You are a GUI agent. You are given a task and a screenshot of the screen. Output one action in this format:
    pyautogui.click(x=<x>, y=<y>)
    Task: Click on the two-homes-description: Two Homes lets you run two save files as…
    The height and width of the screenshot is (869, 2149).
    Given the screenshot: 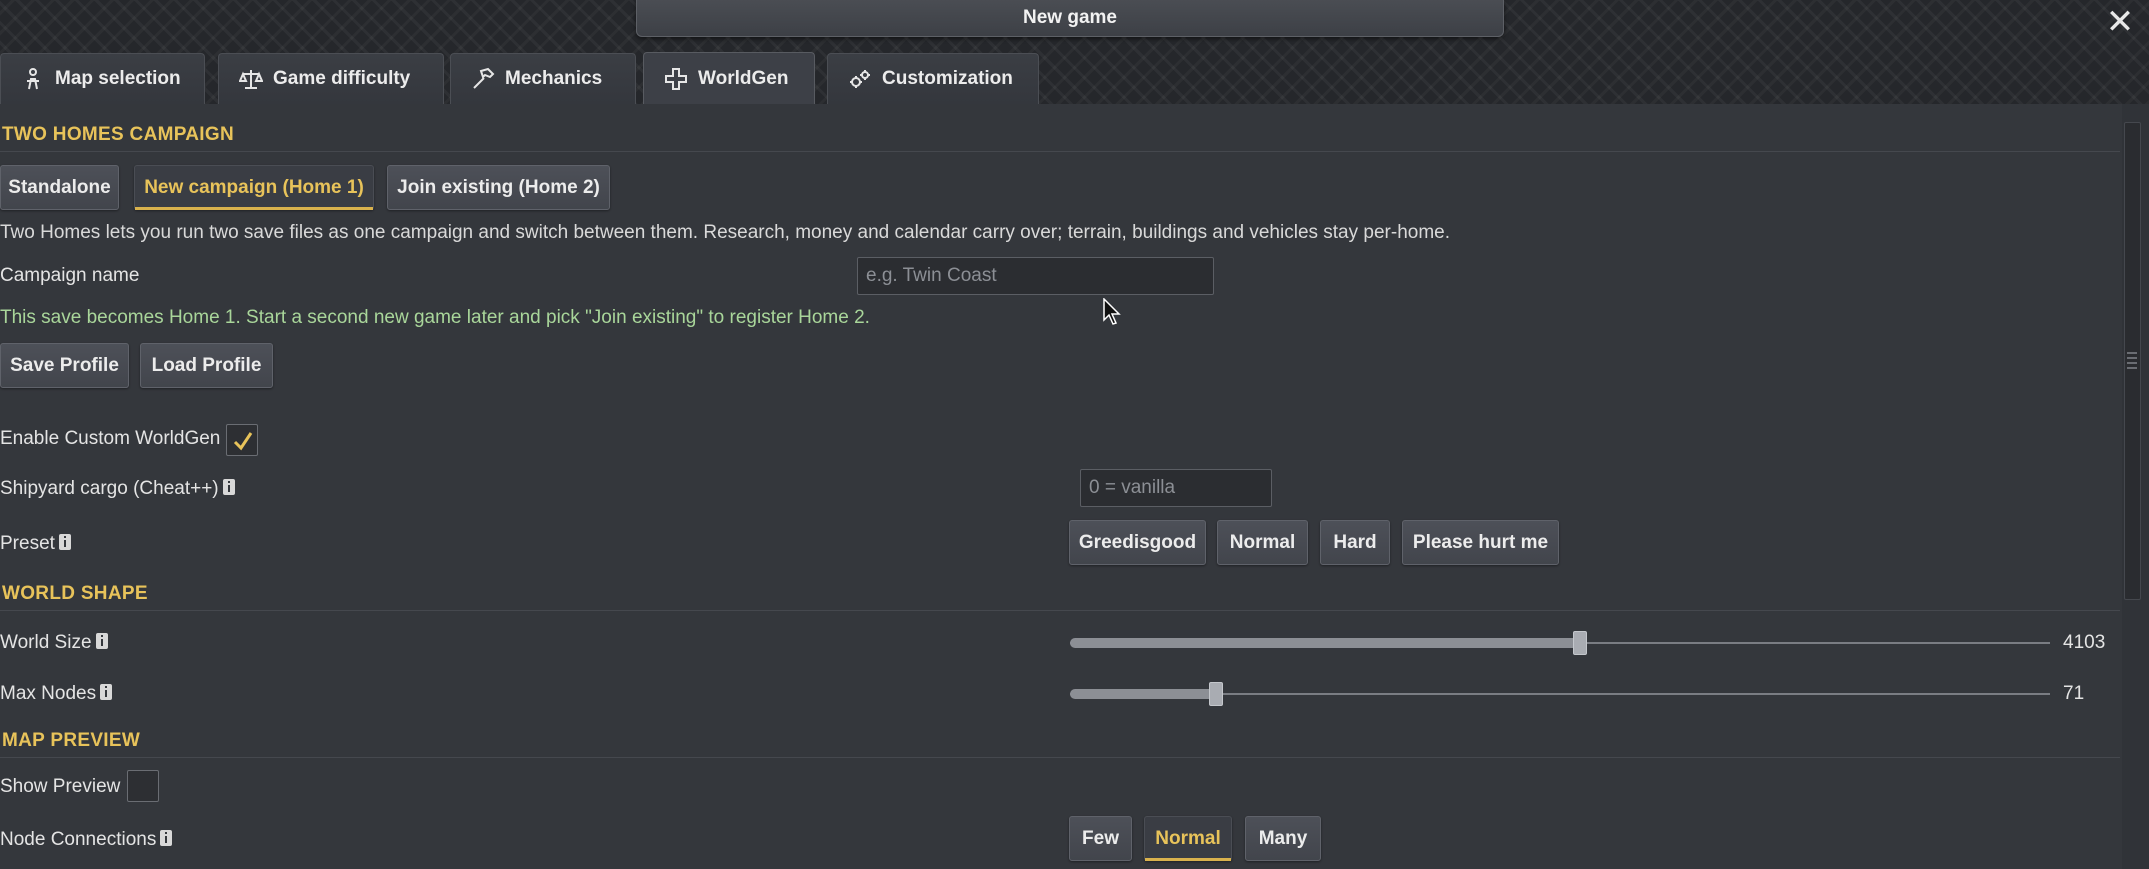 What is the action you would take?
    pyautogui.click(x=725, y=232)
    